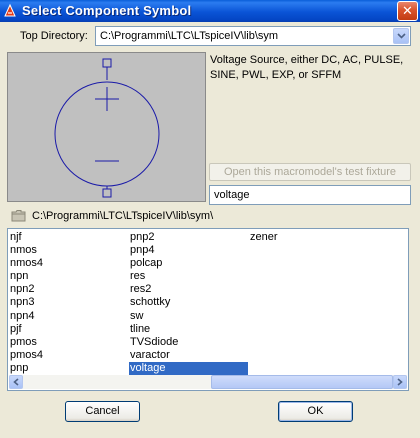 The height and width of the screenshot is (438, 420). I want to click on top-directory-select: C:\Programmi\LTC\LTspiceIV\lib\sym, so click(253, 36).